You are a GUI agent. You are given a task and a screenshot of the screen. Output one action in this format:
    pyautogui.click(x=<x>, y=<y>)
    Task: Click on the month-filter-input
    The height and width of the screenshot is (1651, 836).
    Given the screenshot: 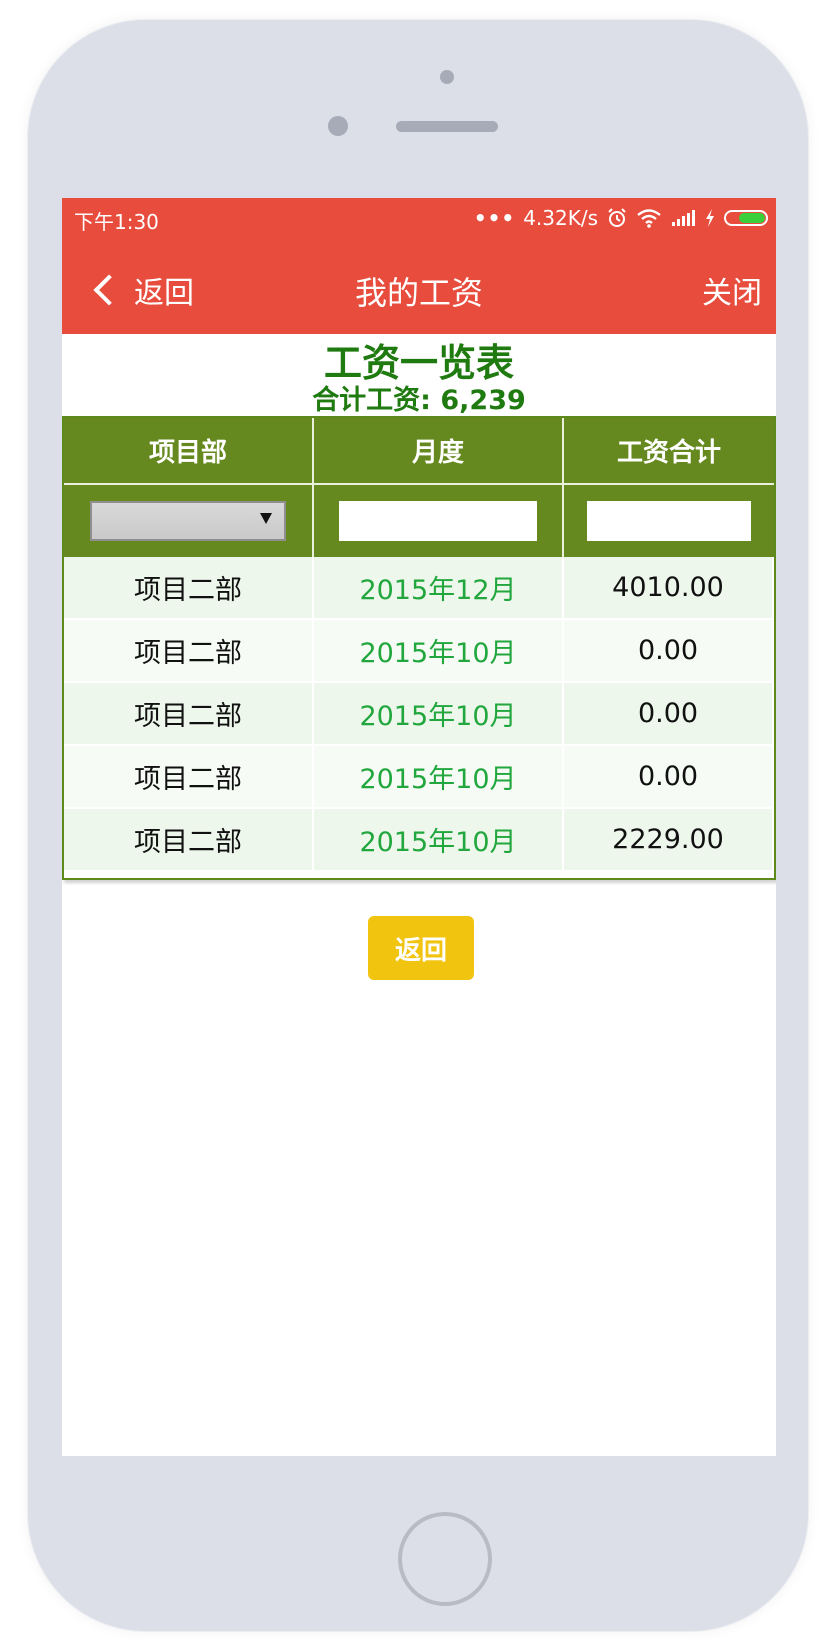 What is the action you would take?
    pyautogui.click(x=438, y=521)
    